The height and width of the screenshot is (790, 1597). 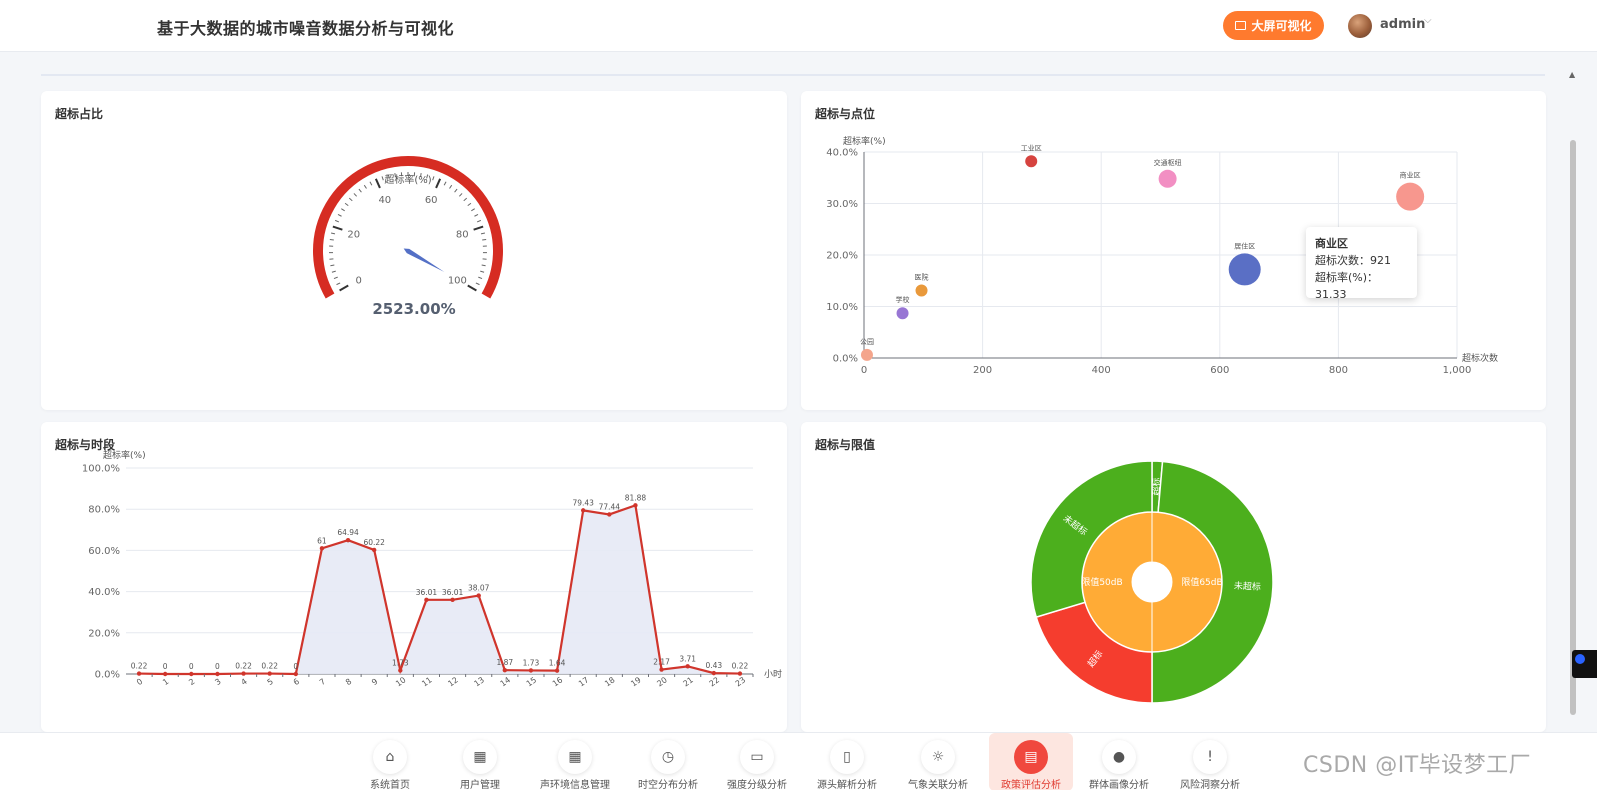 What do you see at coordinates (922, 277) in the screenshot?
I see `point-label: 医院` at bounding box center [922, 277].